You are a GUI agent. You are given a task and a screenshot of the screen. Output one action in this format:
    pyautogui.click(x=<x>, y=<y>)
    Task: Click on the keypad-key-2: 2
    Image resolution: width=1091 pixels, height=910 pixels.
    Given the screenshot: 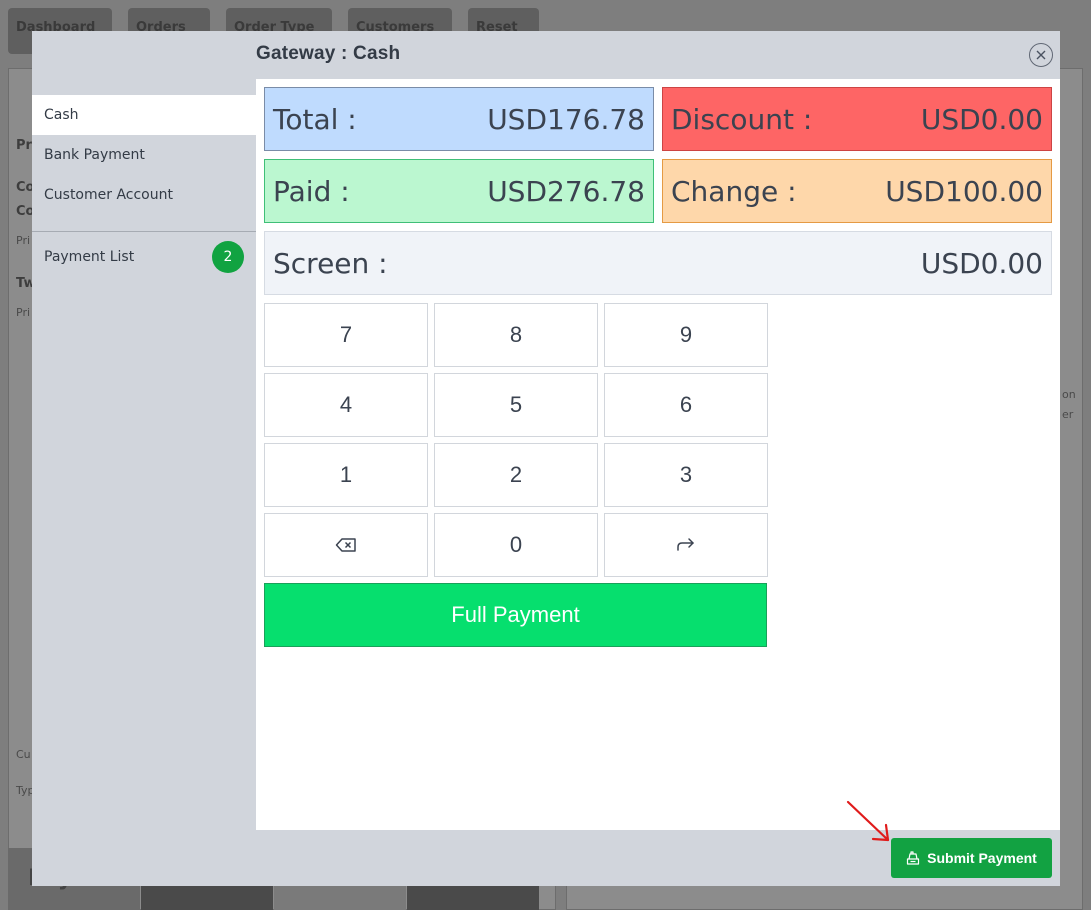 What is the action you would take?
    pyautogui.click(x=516, y=475)
    